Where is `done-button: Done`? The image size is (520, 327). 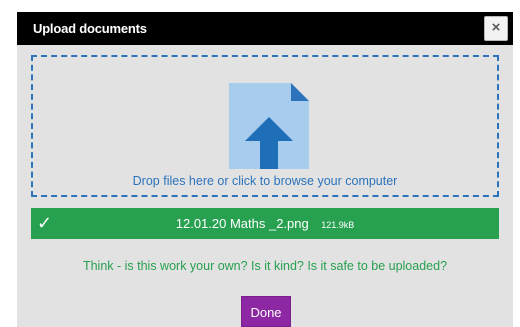
done-button: Done is located at coordinates (266, 311).